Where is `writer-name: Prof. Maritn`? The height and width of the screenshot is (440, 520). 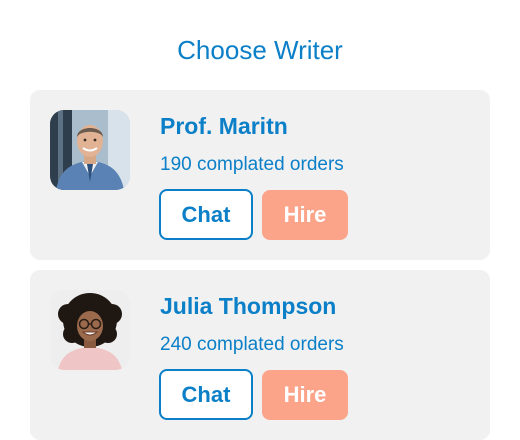 writer-name: Prof. Maritn is located at coordinates (224, 126).